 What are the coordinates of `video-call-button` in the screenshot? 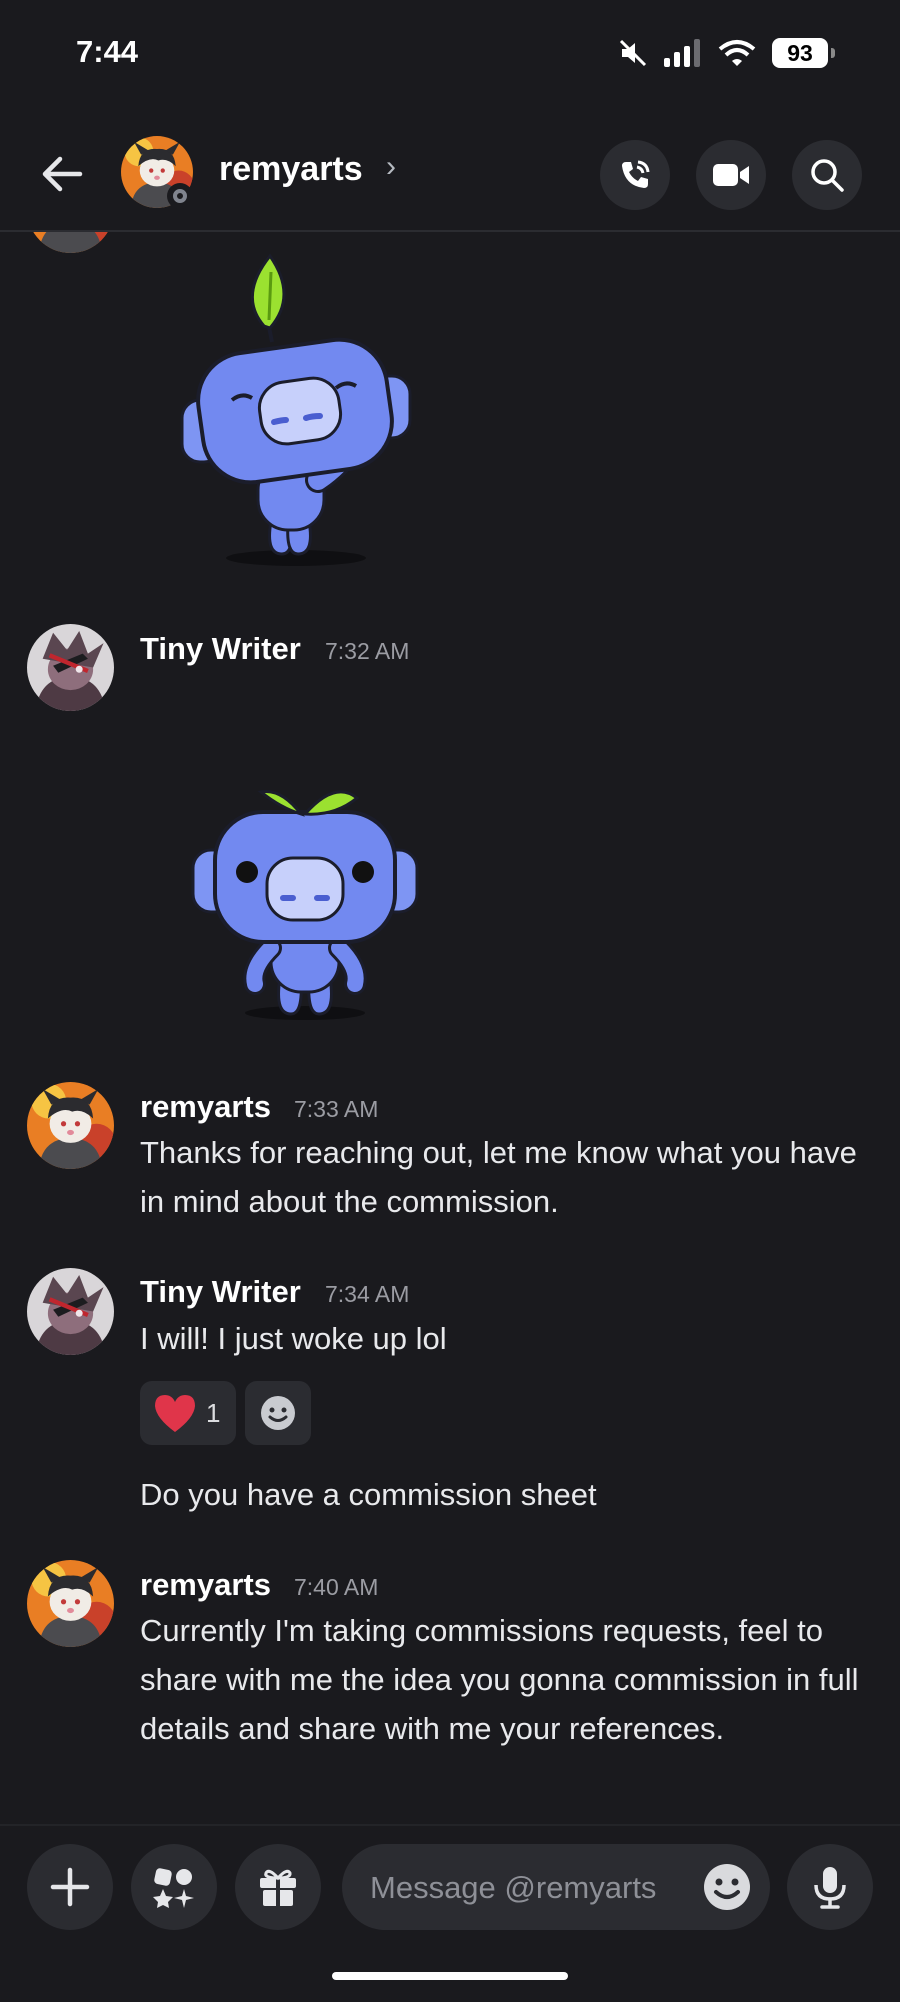 It's located at (731, 175).